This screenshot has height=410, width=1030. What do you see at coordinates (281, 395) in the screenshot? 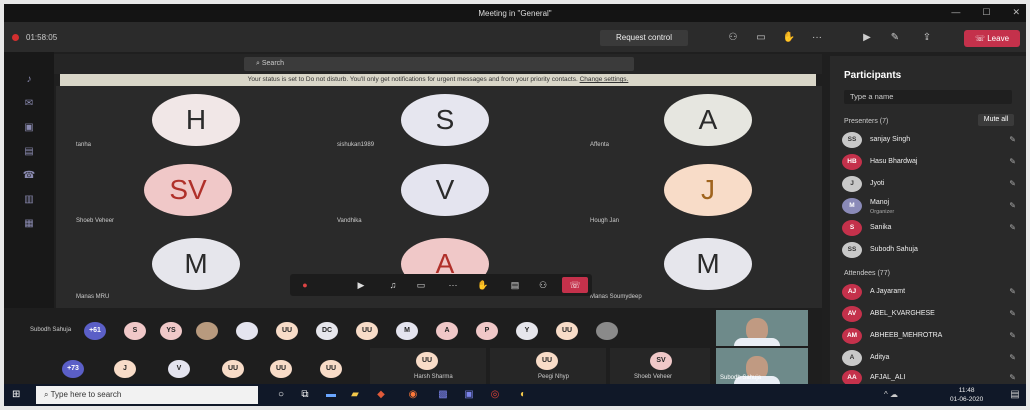
I see `cortana-icon: ○` at bounding box center [281, 395].